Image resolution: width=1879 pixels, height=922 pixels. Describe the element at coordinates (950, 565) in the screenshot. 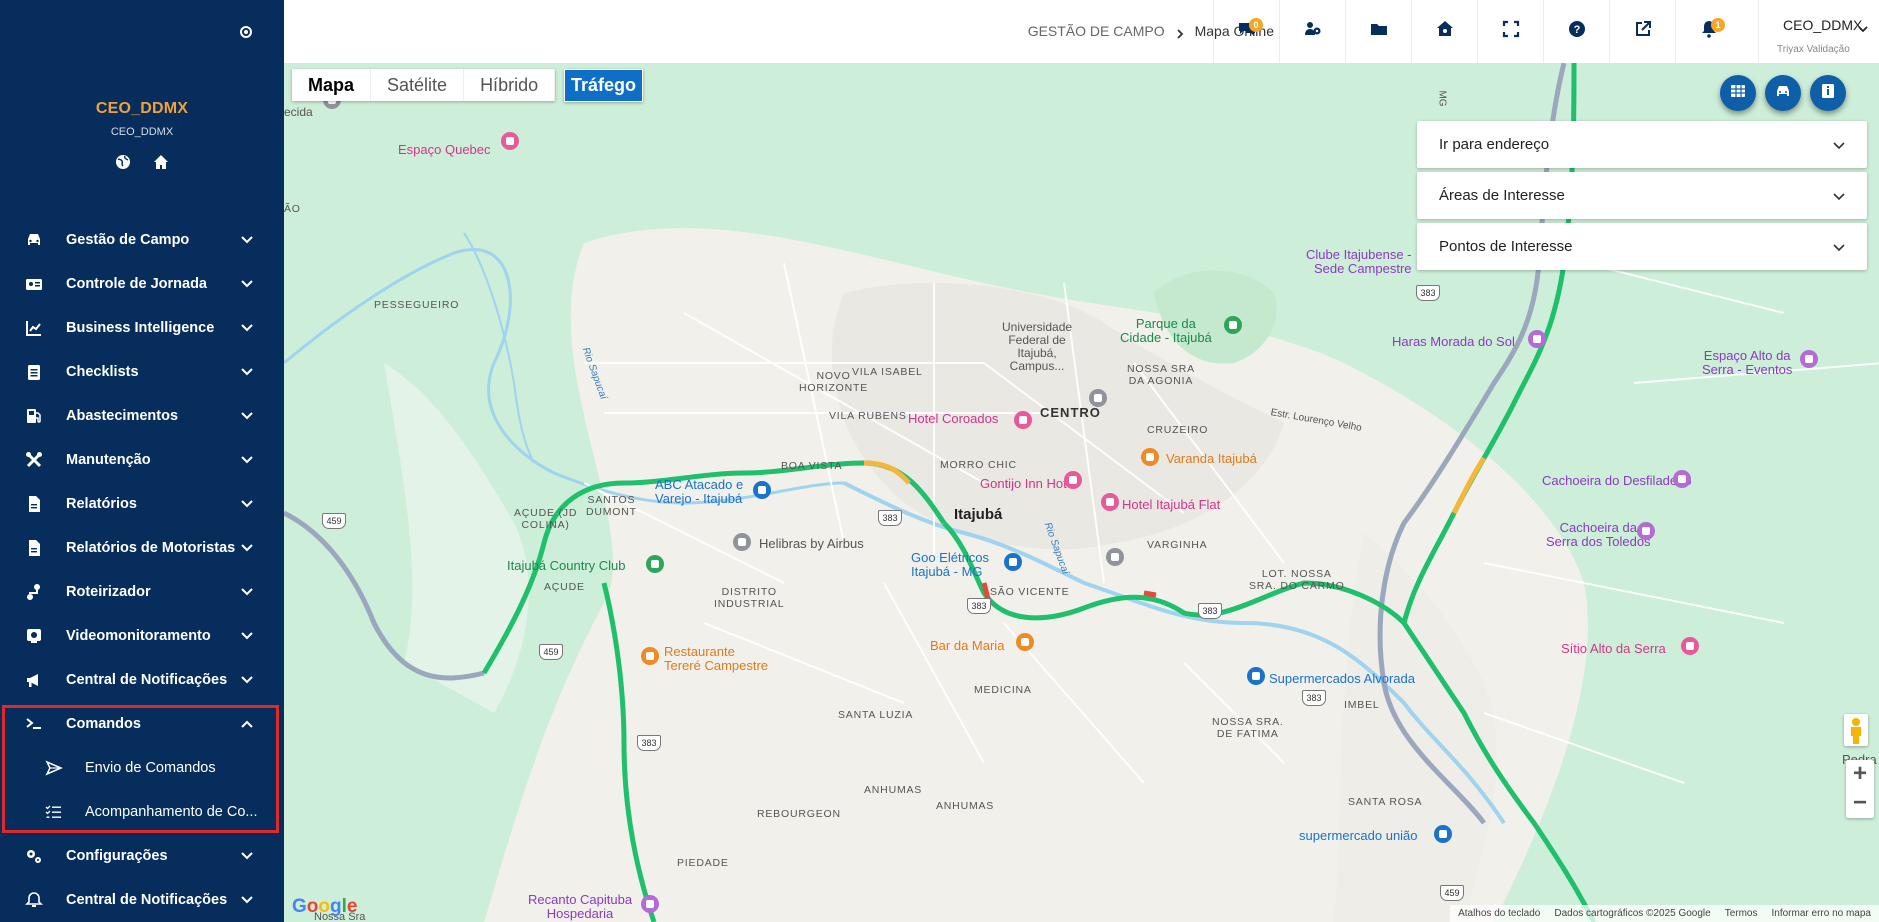

I see `poi-goo-eletricos: Goo Elétricos Itajubá - MG` at that location.